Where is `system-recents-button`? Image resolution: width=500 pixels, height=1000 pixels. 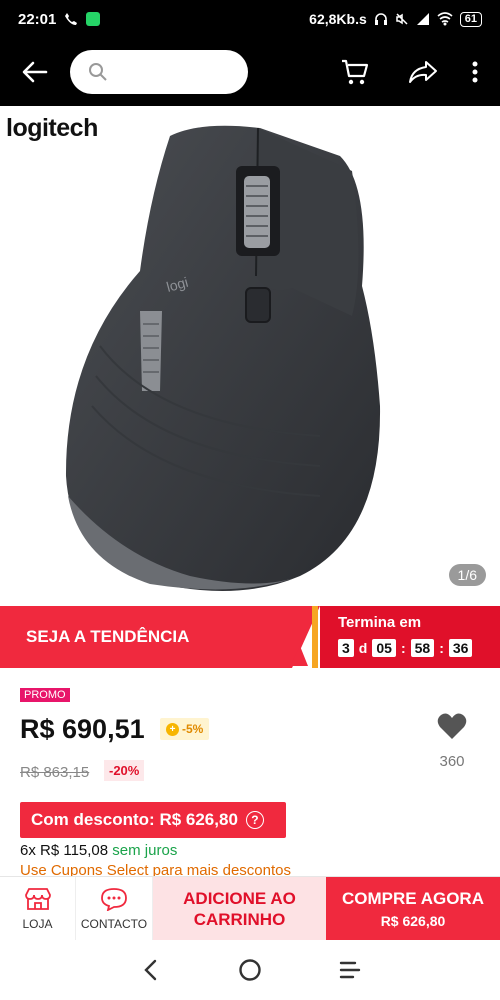
system-recents-button is located at coordinates (350, 970).